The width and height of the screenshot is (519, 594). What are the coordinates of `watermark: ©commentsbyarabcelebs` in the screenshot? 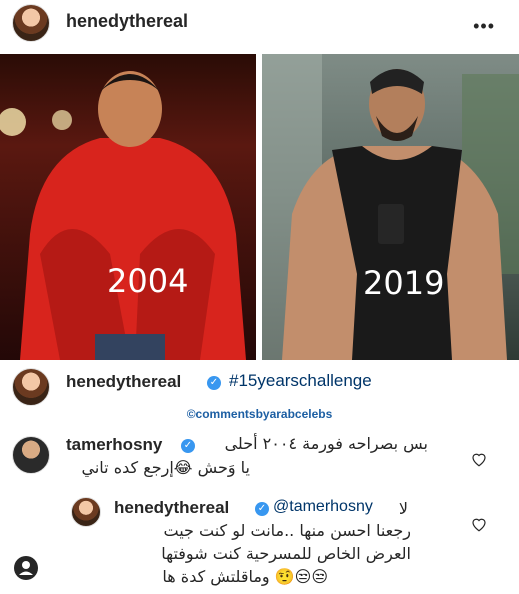 It's located at (259, 414).